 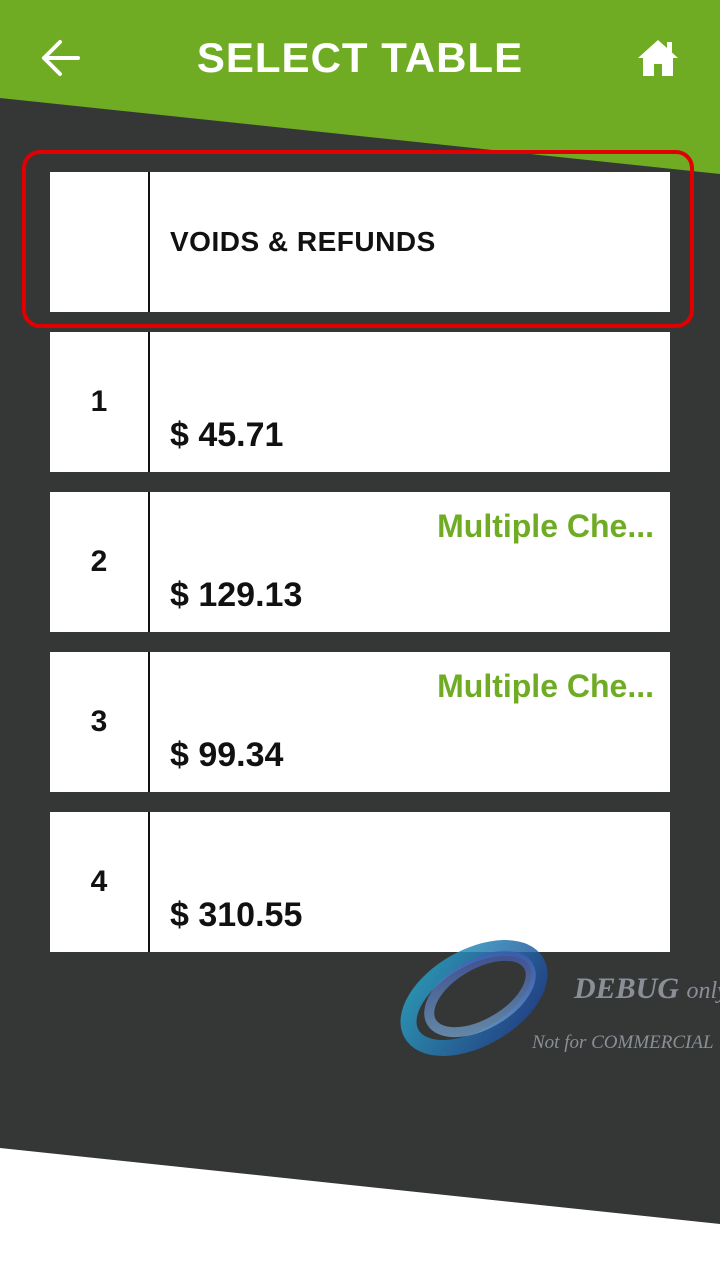 I want to click on table-row: 2 Multiple Che... $ 129.13, so click(x=360, y=562).